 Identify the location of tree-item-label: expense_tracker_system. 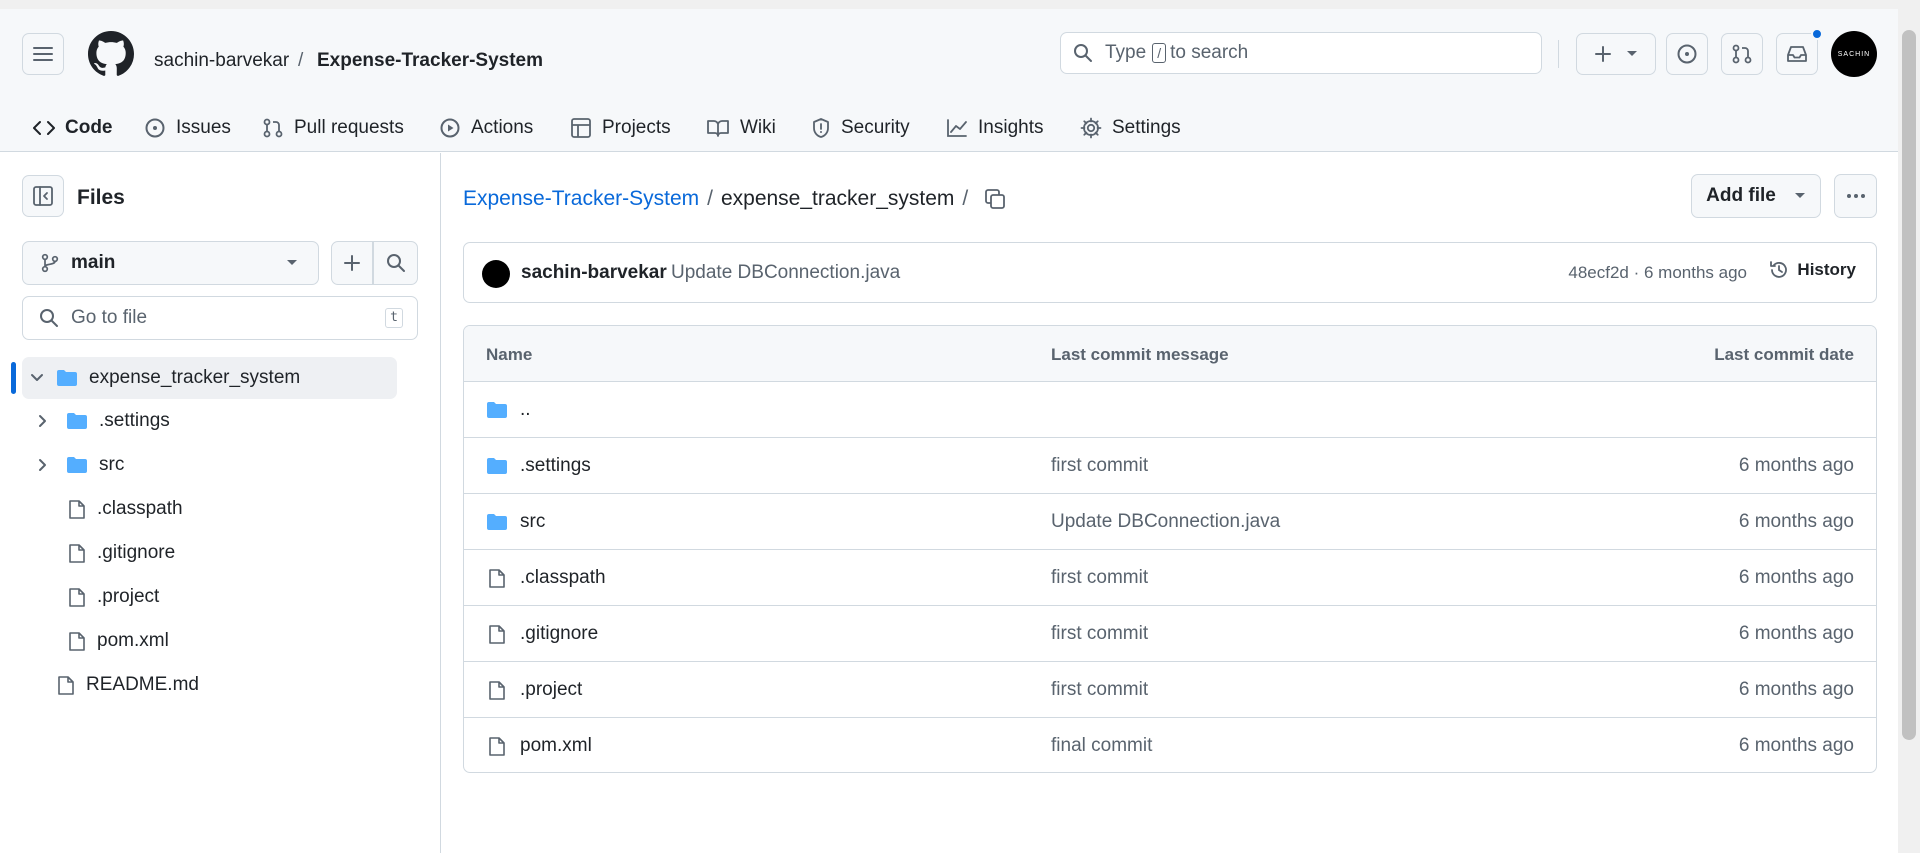
(195, 377).